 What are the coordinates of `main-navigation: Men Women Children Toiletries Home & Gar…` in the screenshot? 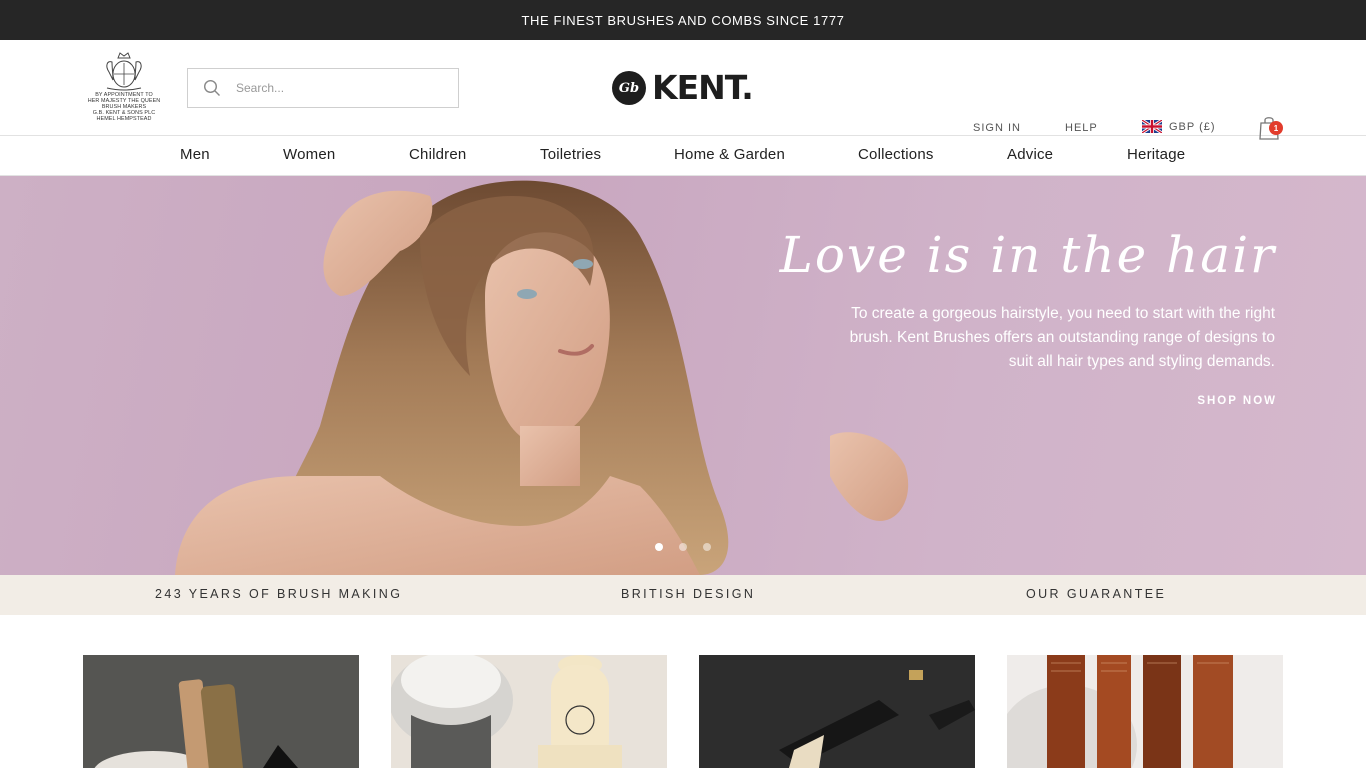 It's located at (683, 156).